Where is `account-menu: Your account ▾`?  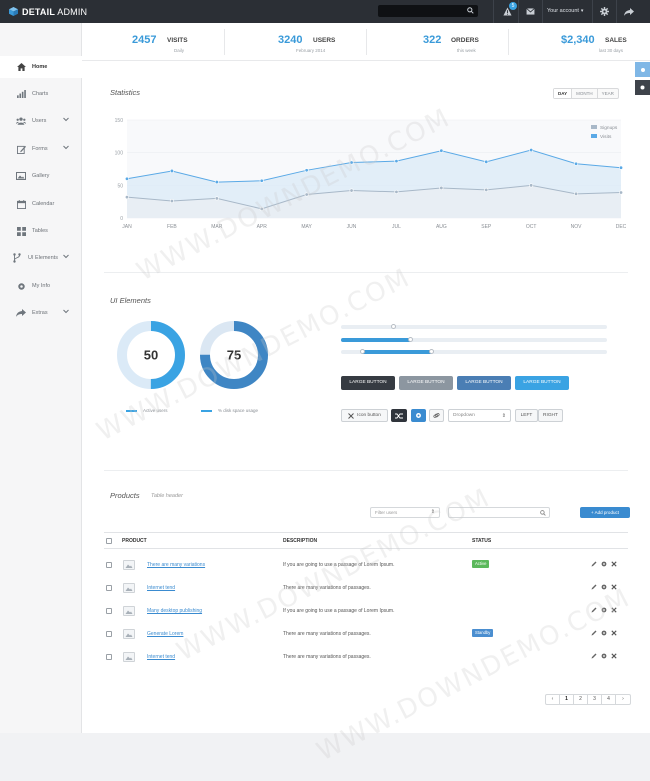
account-menu: Your account ▾ is located at coordinates (565, 11).